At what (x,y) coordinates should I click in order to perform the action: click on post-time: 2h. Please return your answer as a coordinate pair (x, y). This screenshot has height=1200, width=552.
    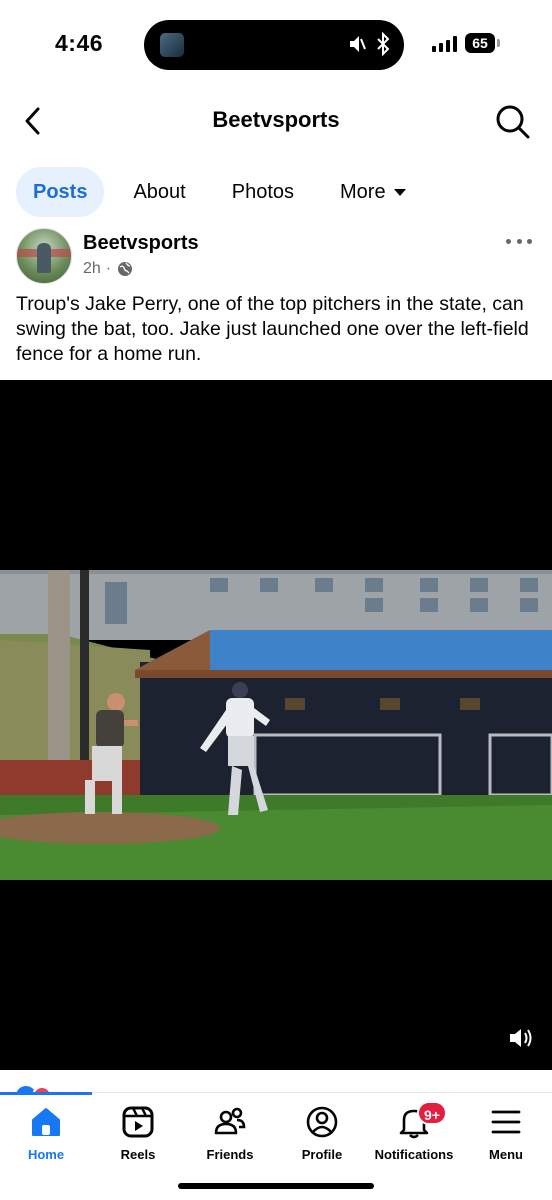
    Looking at the image, I should click on (92, 269).